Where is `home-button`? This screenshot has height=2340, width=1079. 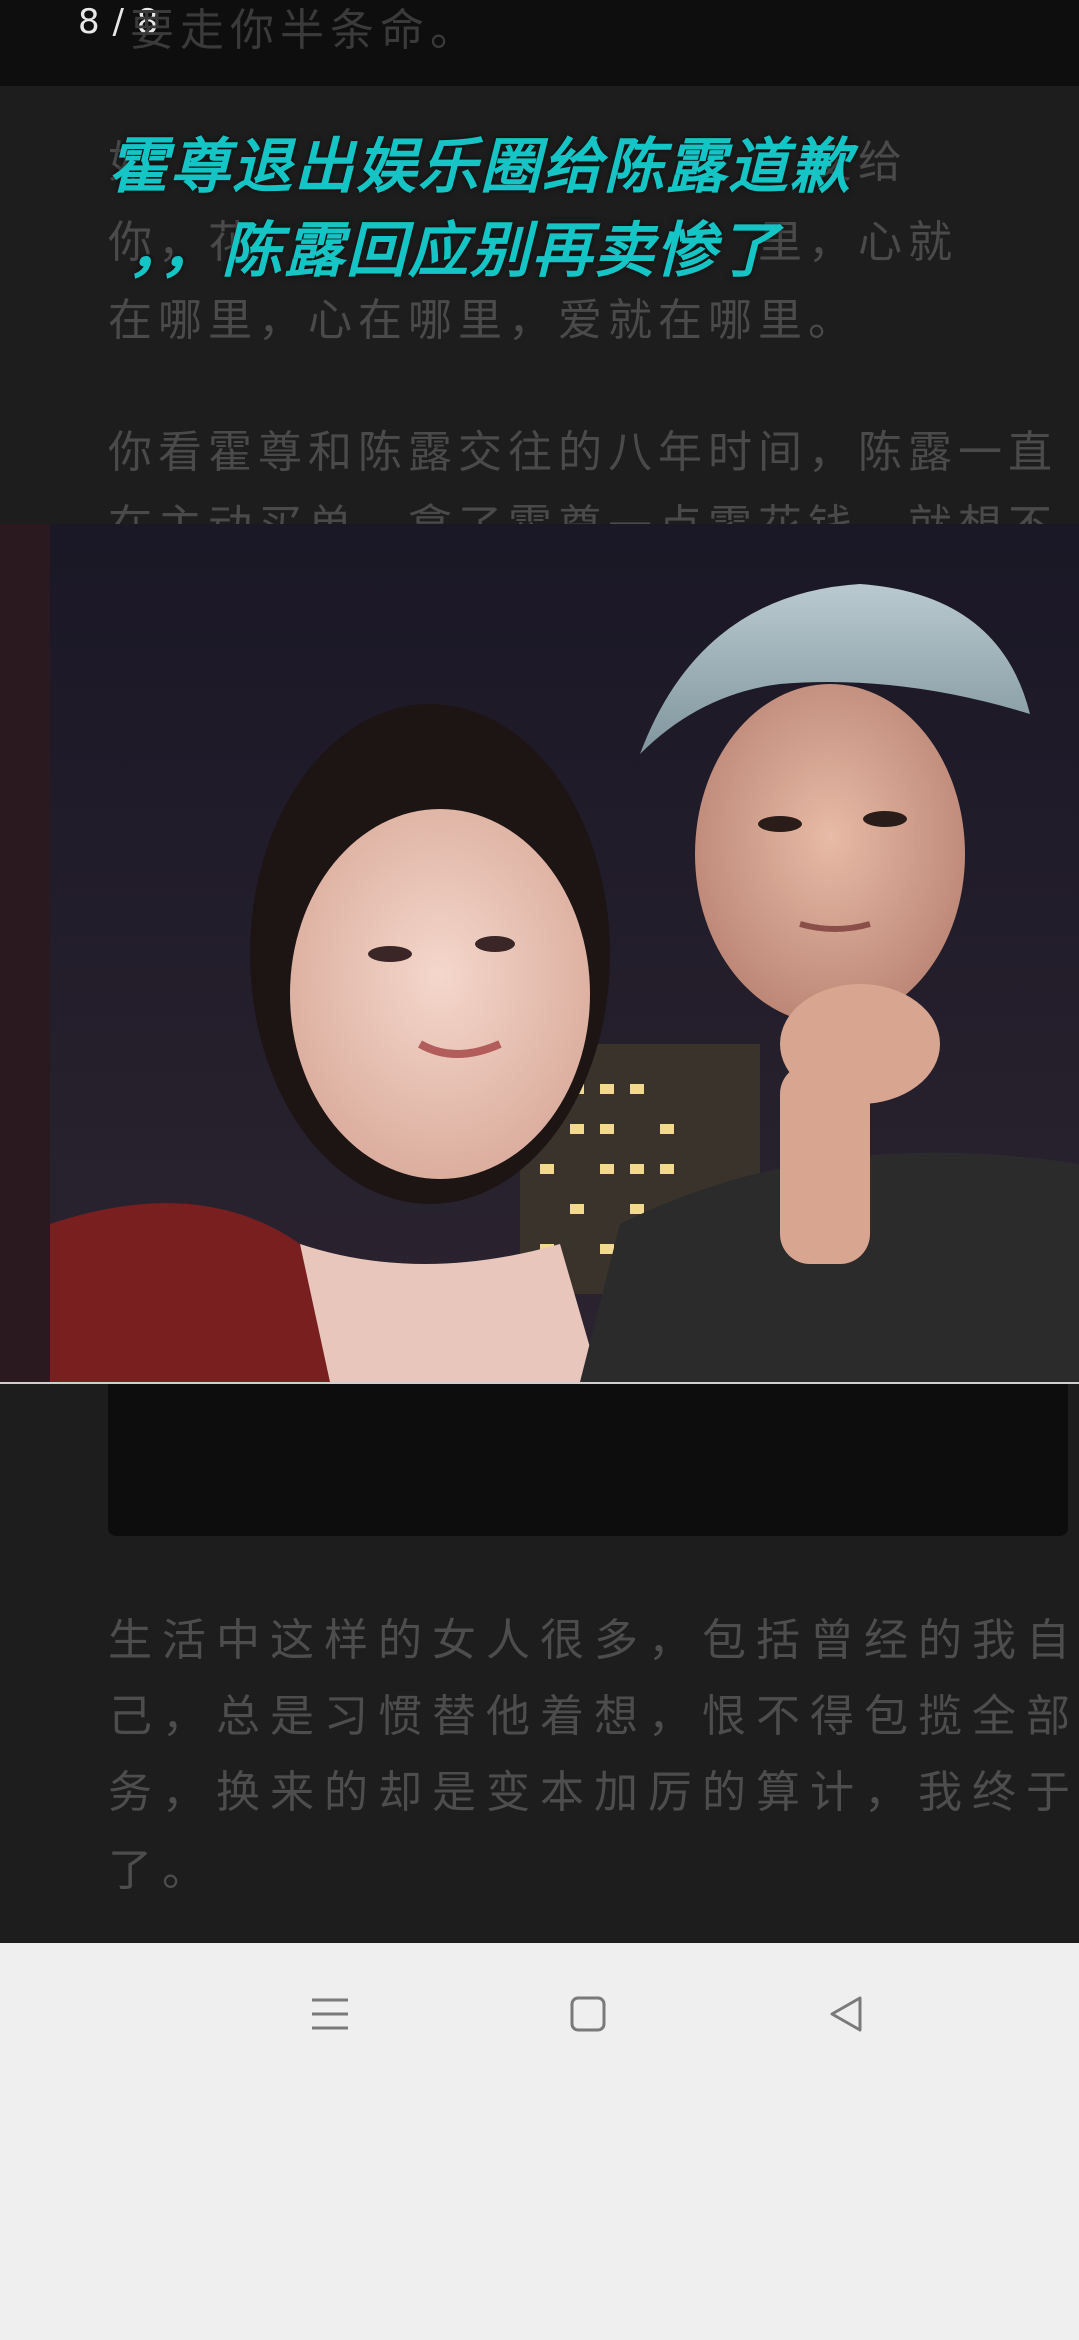 home-button is located at coordinates (588, 2014).